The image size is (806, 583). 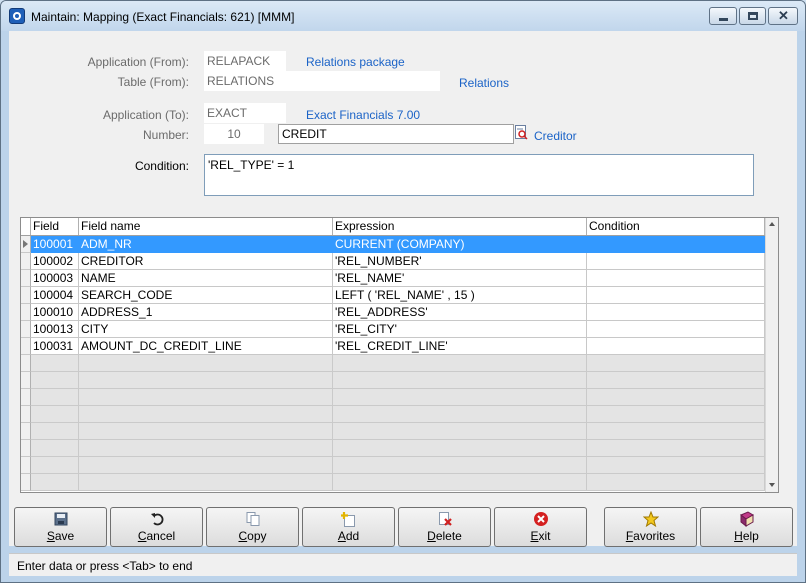 I want to click on cell-expression: 'REL_CREDIT_LINE', so click(x=460, y=346).